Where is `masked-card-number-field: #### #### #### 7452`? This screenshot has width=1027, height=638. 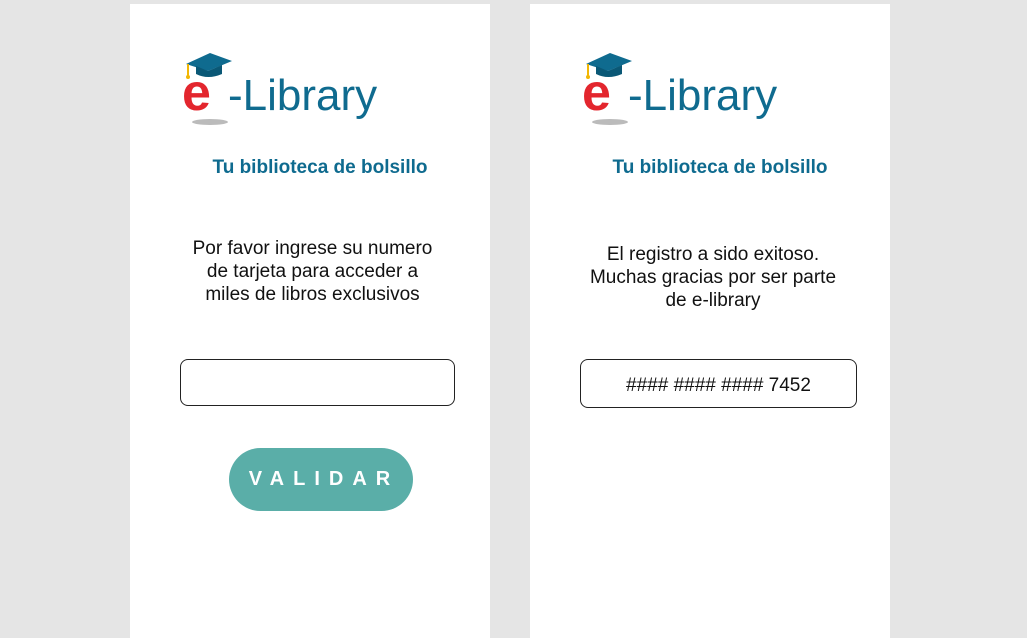 masked-card-number-field: #### #### #### 7452 is located at coordinates (718, 383).